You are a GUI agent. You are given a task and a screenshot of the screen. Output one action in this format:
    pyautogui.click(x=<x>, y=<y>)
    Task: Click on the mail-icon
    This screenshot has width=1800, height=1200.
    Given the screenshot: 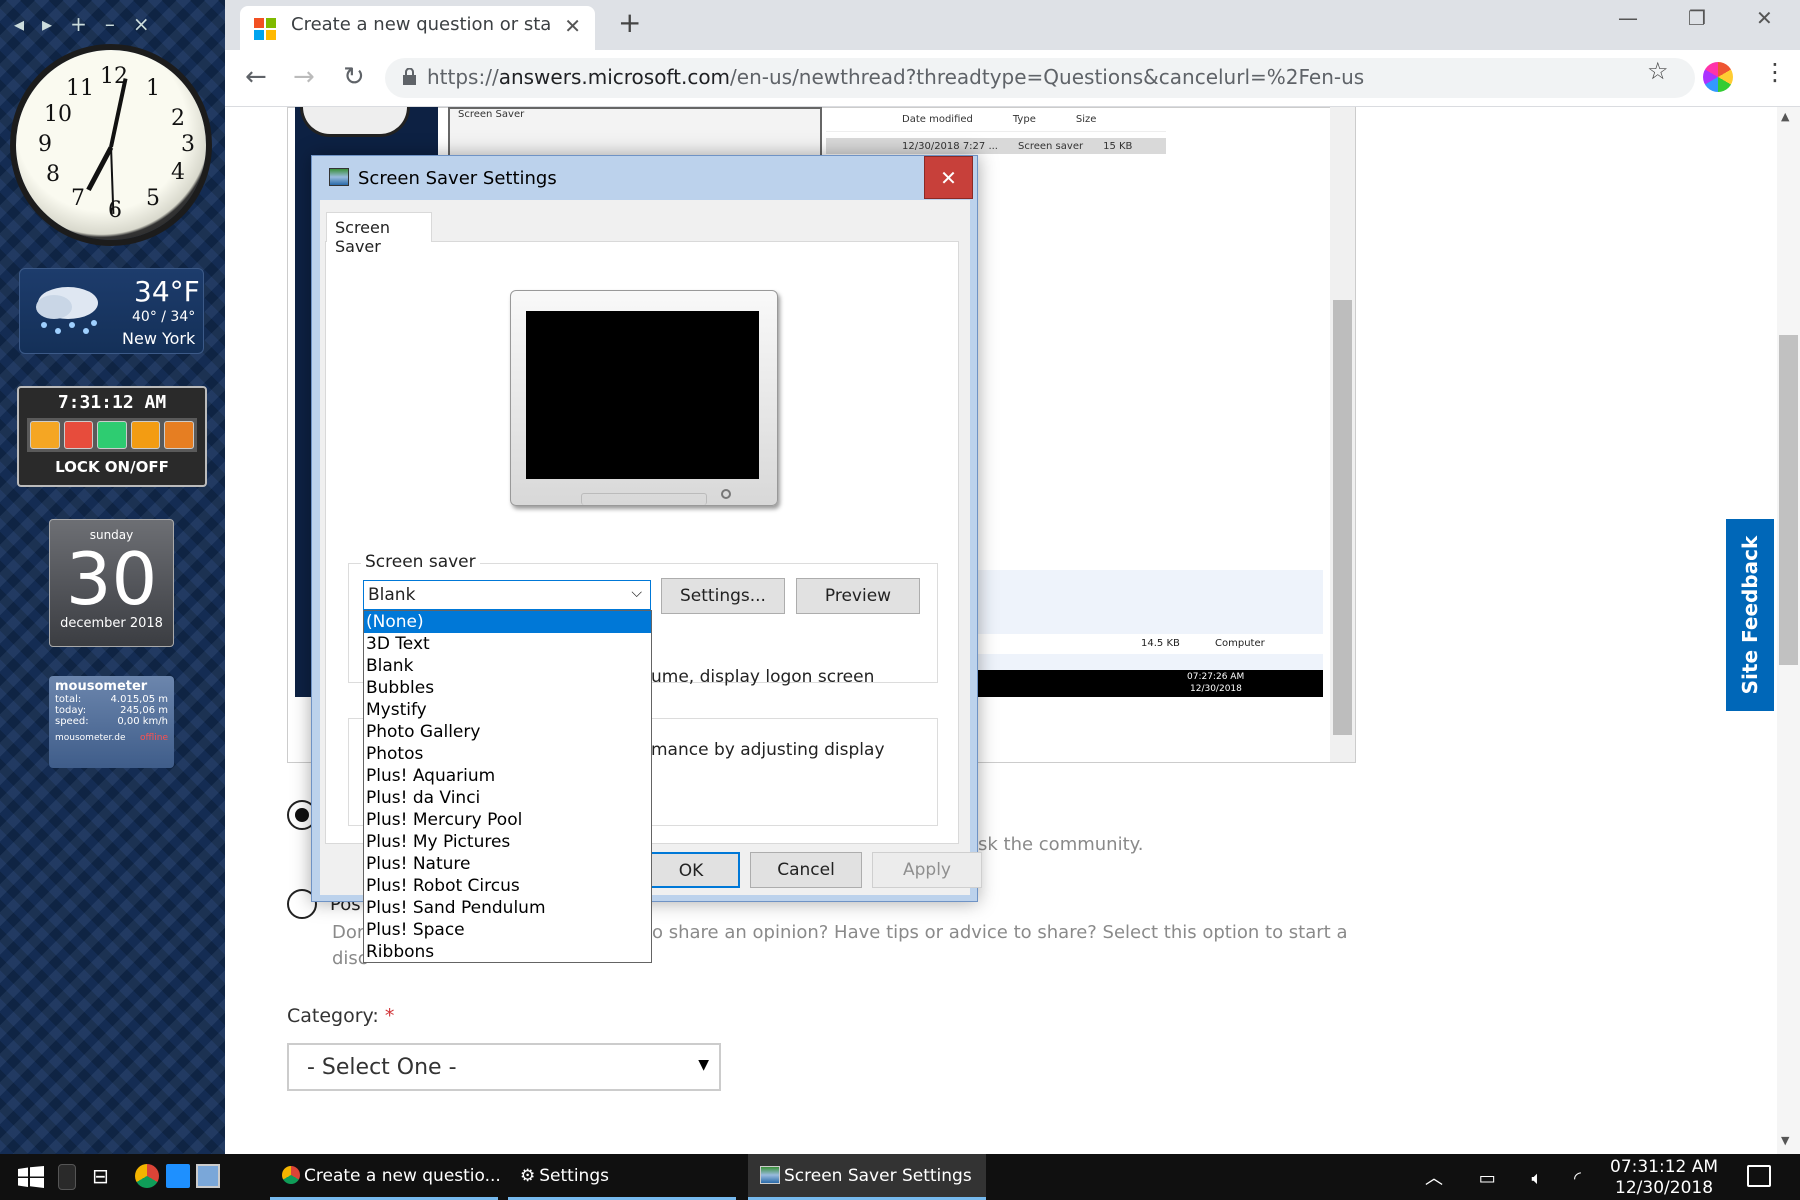 What is the action you would take?
    pyautogui.click(x=178, y=1176)
    